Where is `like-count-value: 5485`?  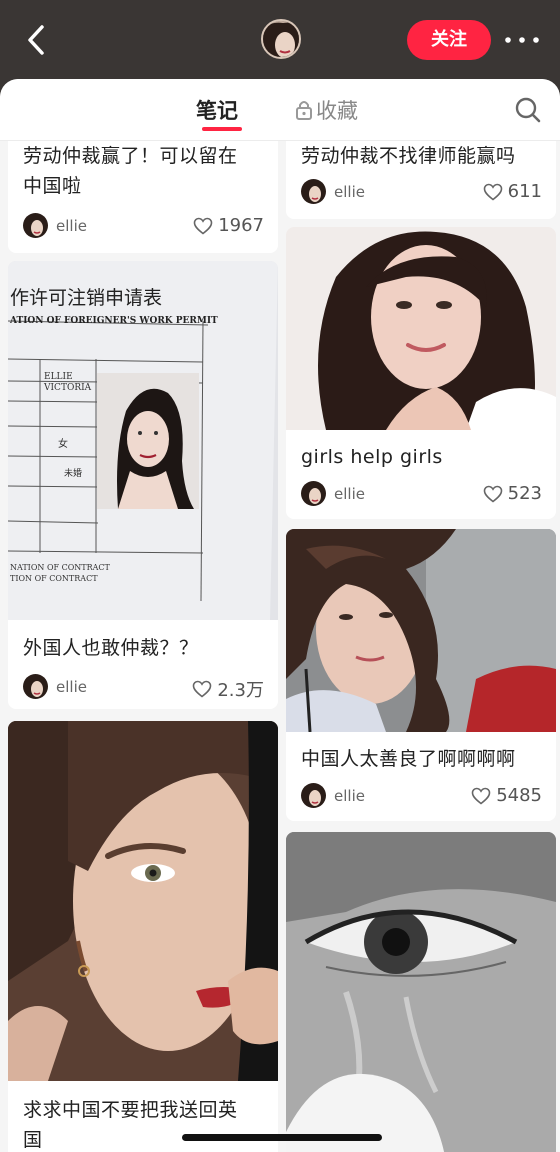
like-count-value: 5485 is located at coordinates (519, 795).